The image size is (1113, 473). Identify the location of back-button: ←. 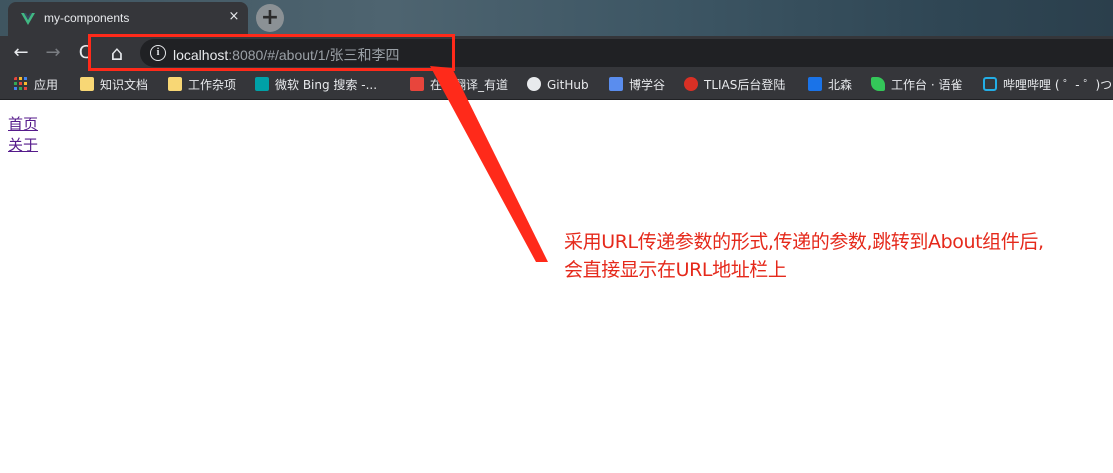
(21, 53).